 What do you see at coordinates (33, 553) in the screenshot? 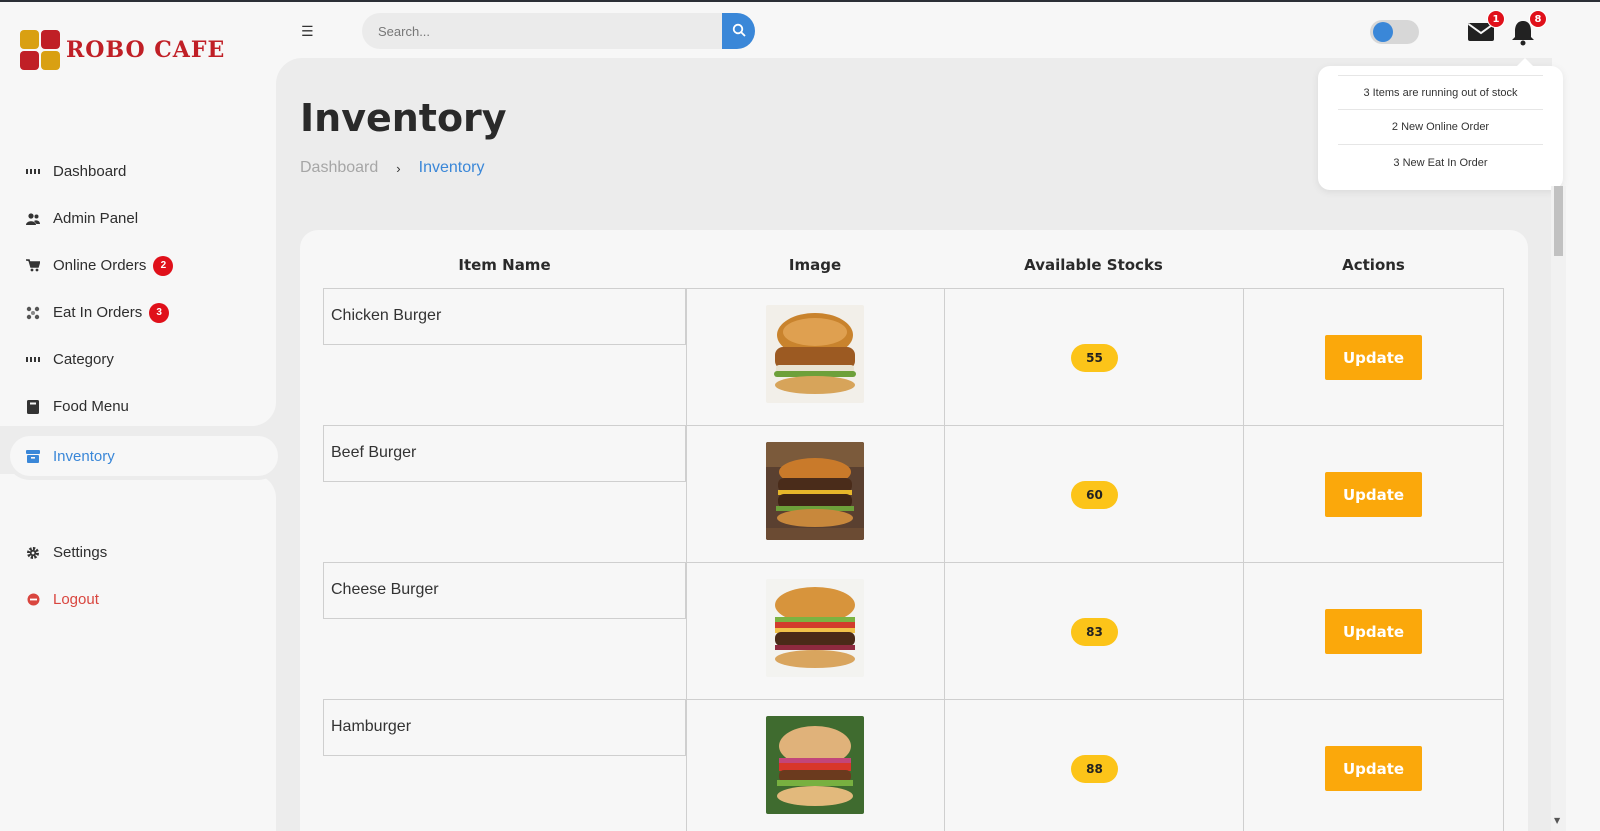
I see `gear-icon` at bounding box center [33, 553].